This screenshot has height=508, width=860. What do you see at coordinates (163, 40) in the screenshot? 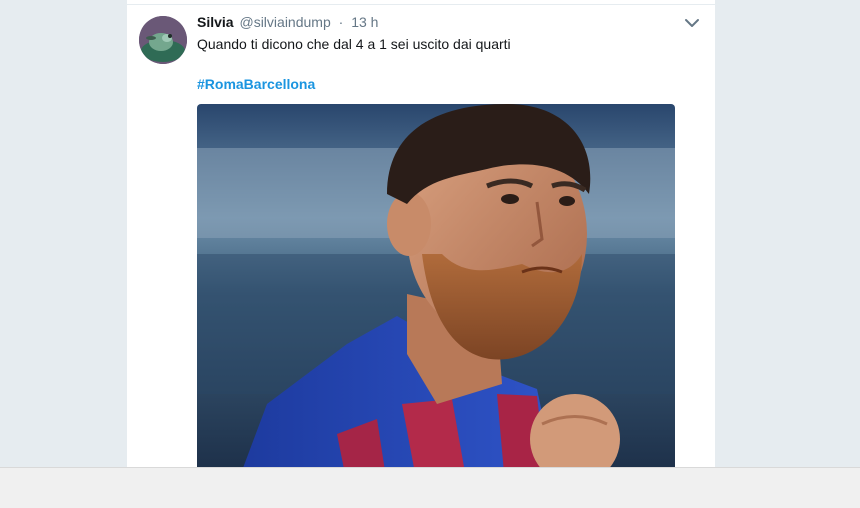
I see `avatar` at bounding box center [163, 40].